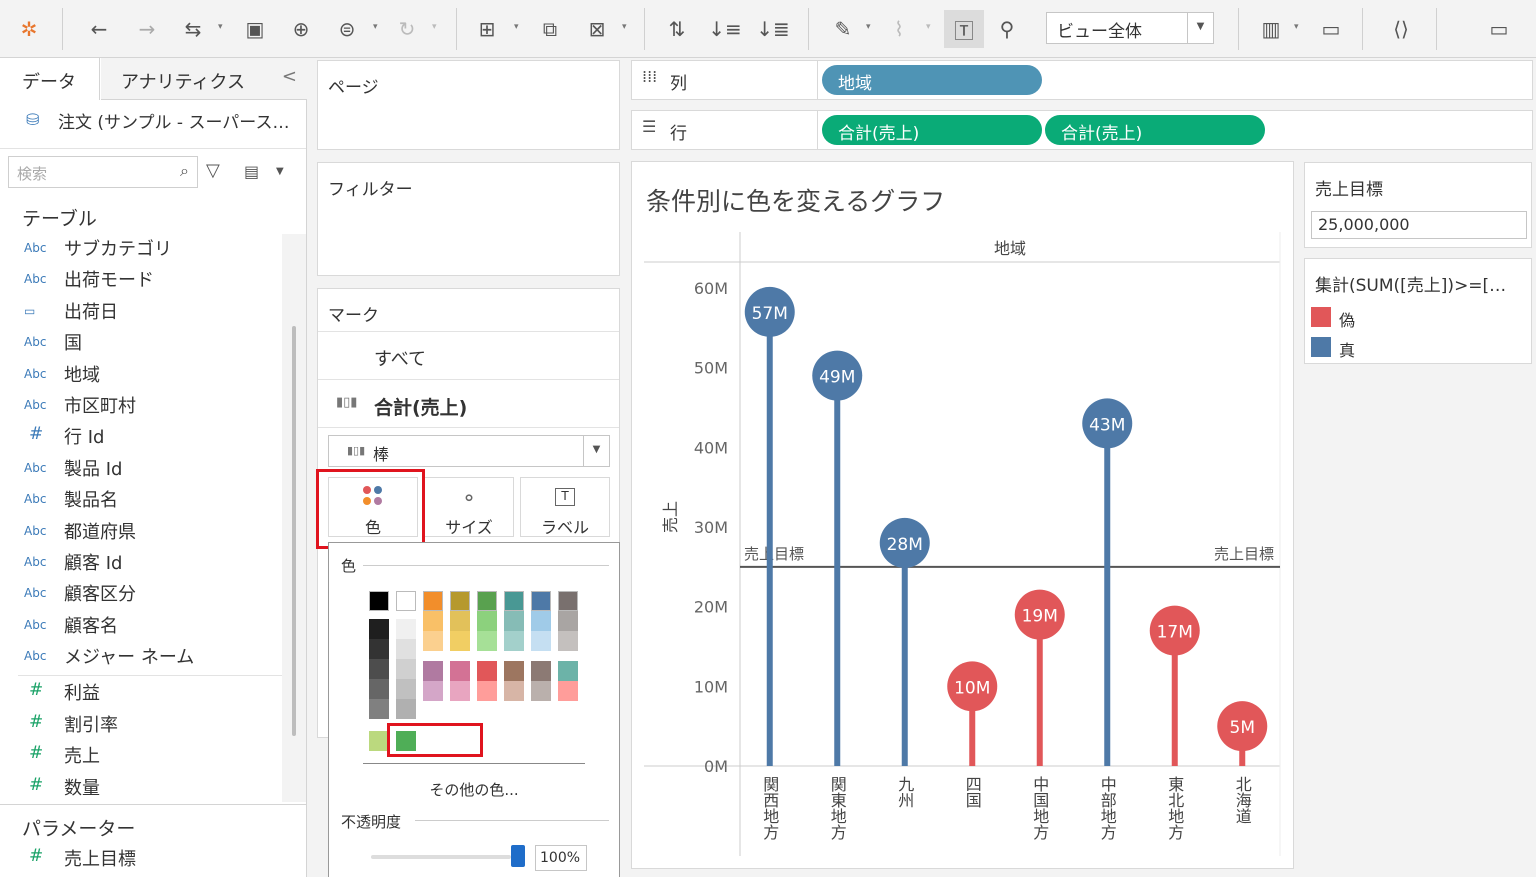 The width and height of the screenshot is (1536, 877). What do you see at coordinates (469, 507) in the screenshot?
I see `size-button: ⚬ サイズ` at bounding box center [469, 507].